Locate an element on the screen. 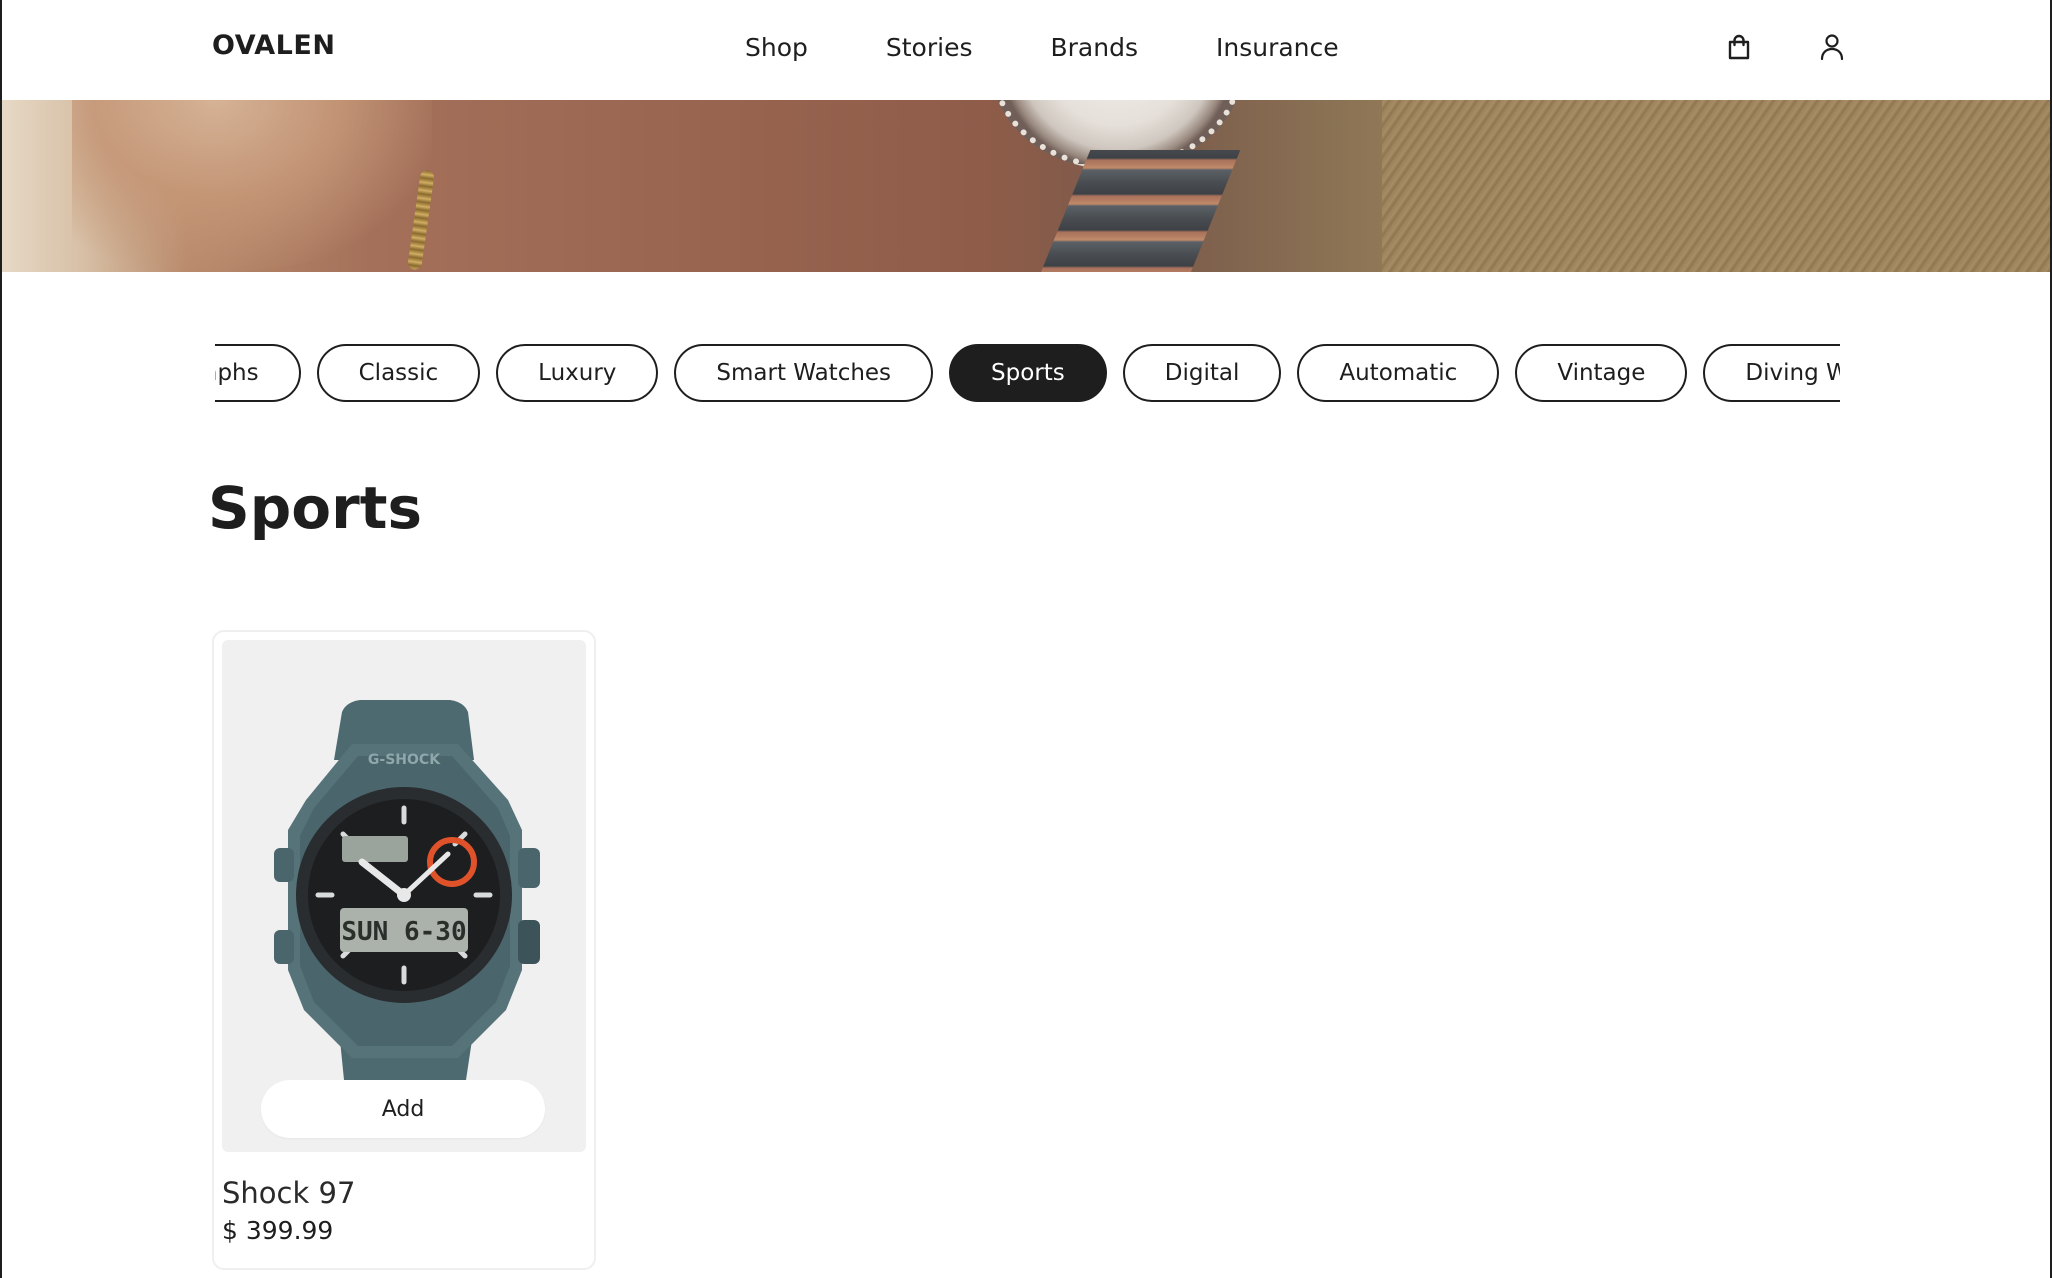  category-pill-chronographs: Chronographs is located at coordinates (258, 373).